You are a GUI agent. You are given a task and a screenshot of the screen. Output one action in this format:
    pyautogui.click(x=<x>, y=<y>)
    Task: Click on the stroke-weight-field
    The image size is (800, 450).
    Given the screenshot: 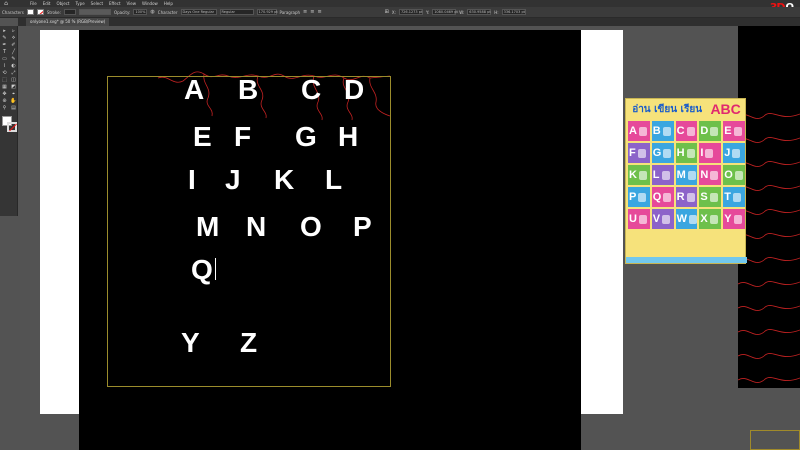 What is the action you would take?
    pyautogui.click(x=69, y=12)
    